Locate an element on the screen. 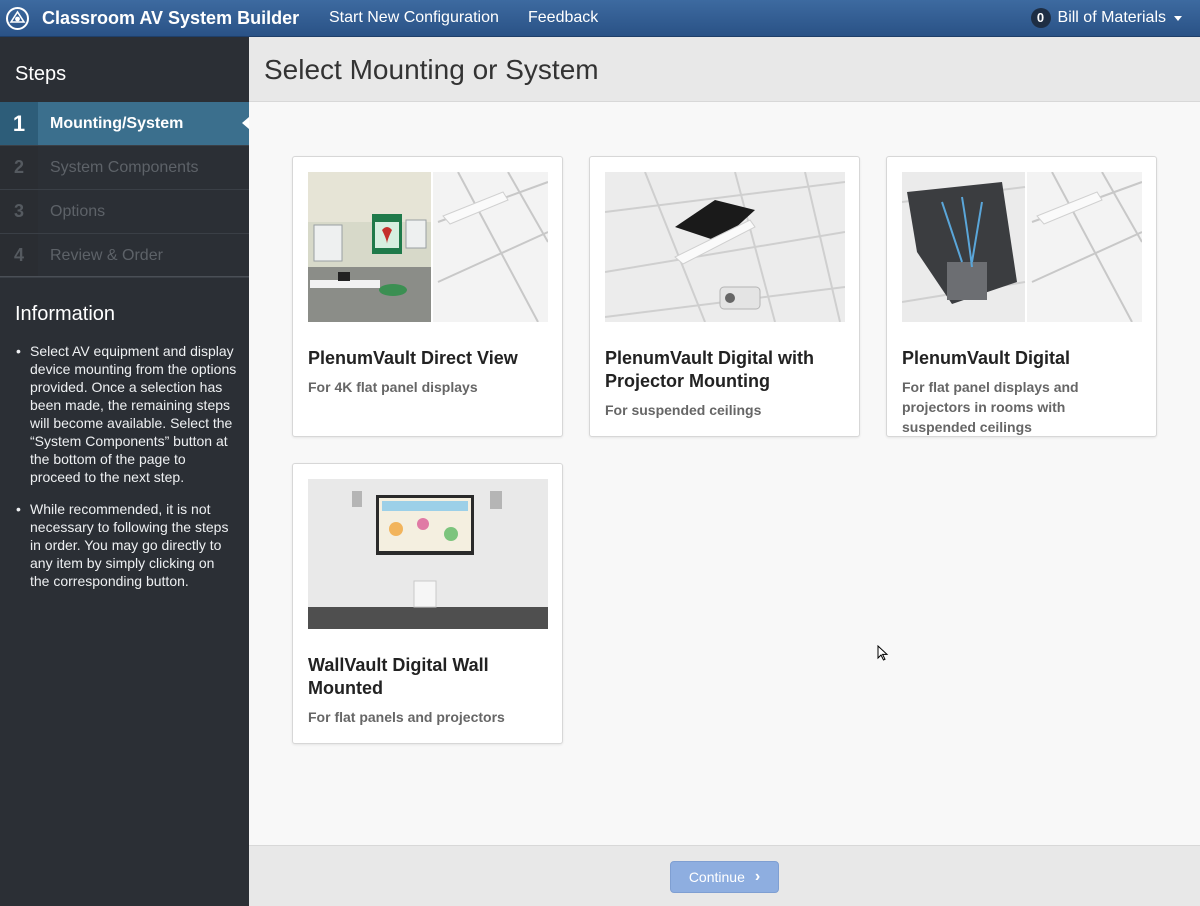 Image resolution: width=1200 pixels, height=906 pixels. chevron-right-icon: › is located at coordinates (757, 876).